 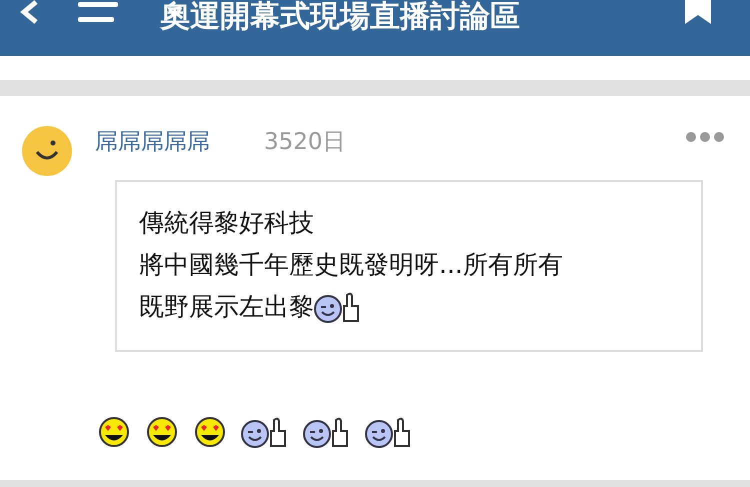 I want to click on author-name: 屌屌屌屌屌, so click(x=152, y=141).